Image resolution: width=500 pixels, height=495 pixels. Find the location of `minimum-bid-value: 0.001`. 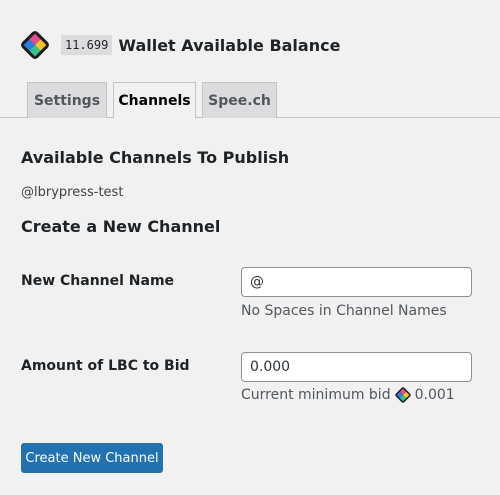

minimum-bid-value: 0.001 is located at coordinates (434, 395).